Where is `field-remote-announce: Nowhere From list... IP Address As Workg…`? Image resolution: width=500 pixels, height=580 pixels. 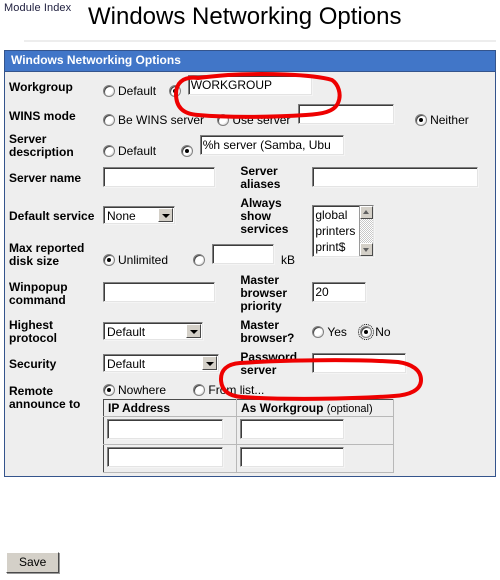 field-remote-announce: Nowhere From list... IP Address As Workg… is located at coordinates (297, 428).